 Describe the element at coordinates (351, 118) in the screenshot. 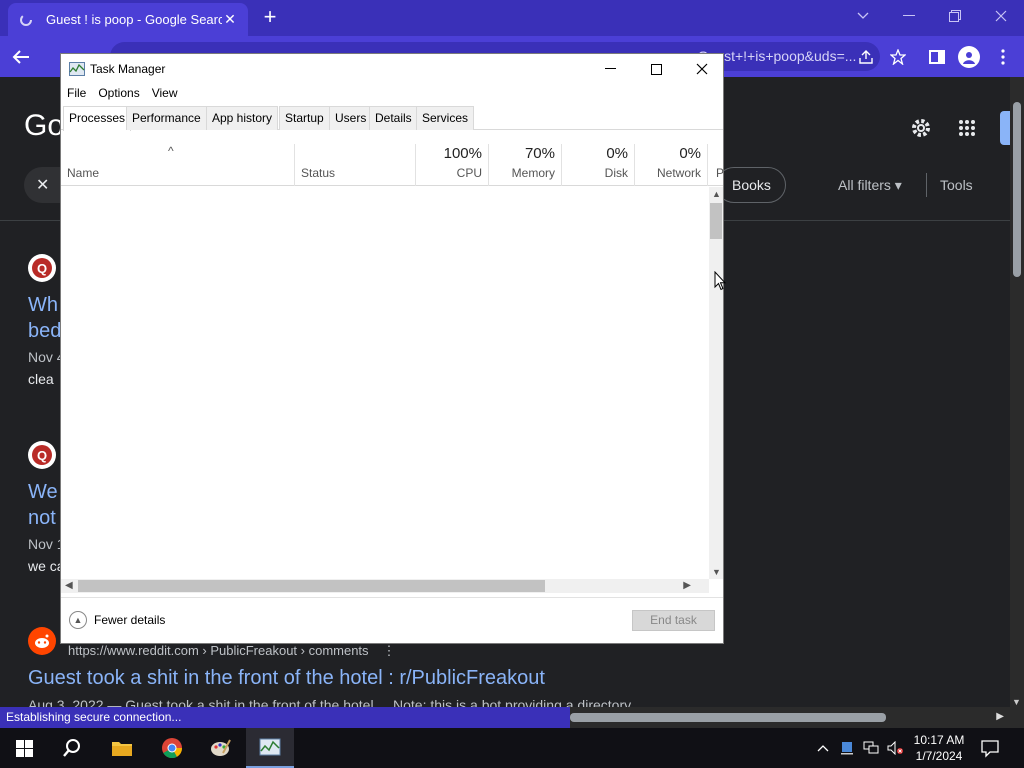

I see `tab-users: Users` at that location.